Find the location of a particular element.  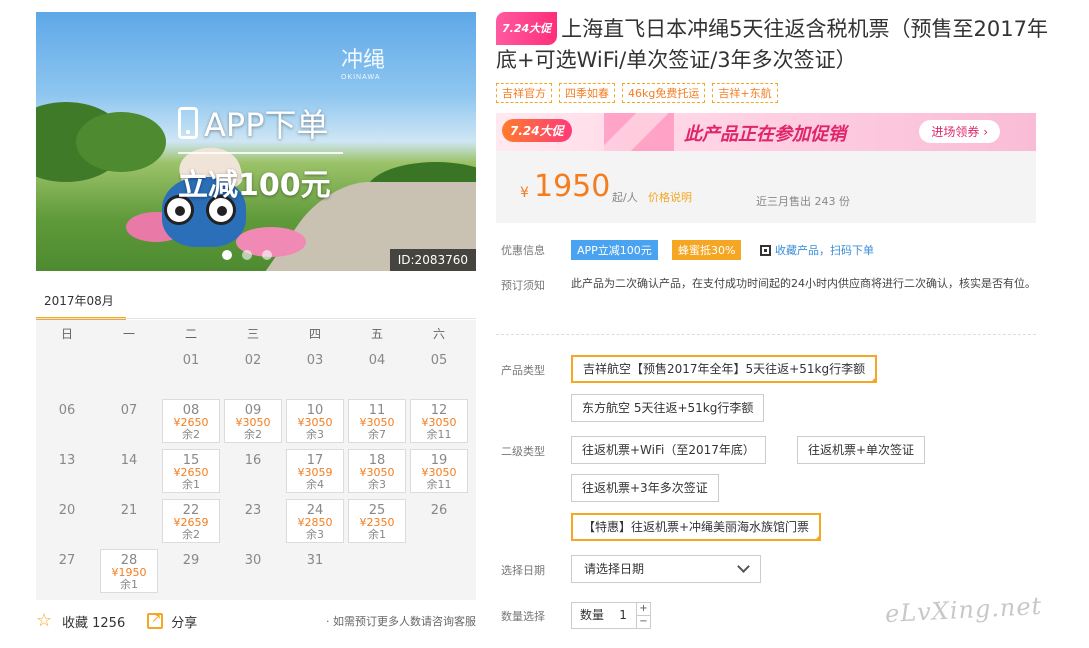

weekday-label: 六 is located at coordinates (438, 333).